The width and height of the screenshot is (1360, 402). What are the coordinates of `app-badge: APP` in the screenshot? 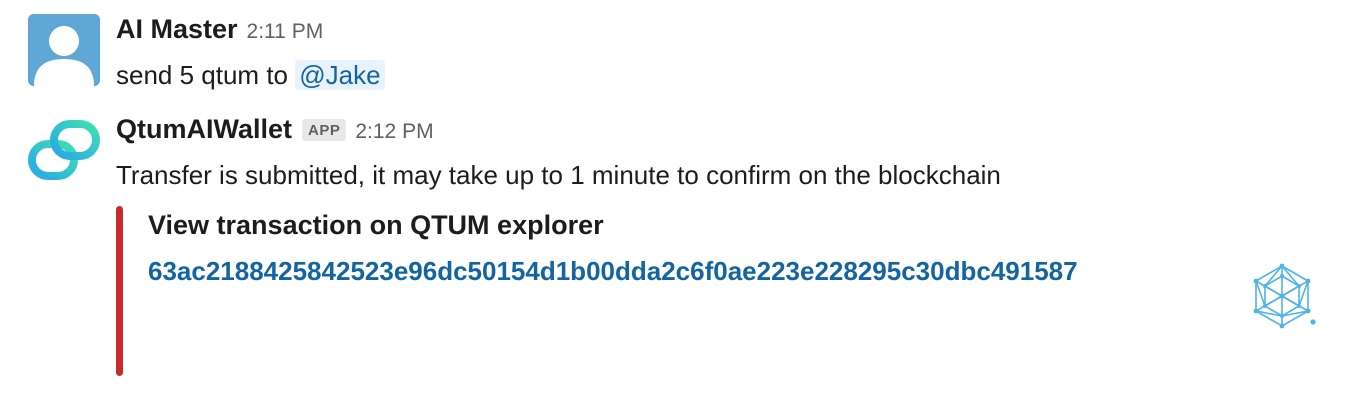 It's located at (324, 130).